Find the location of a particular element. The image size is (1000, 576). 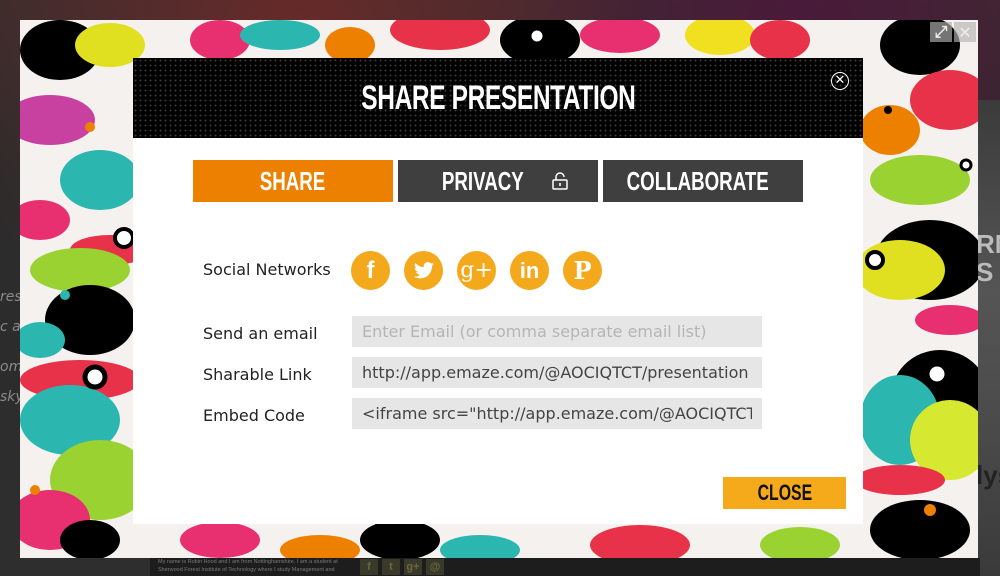

social-networks-label: Social Networks is located at coordinates (267, 269).